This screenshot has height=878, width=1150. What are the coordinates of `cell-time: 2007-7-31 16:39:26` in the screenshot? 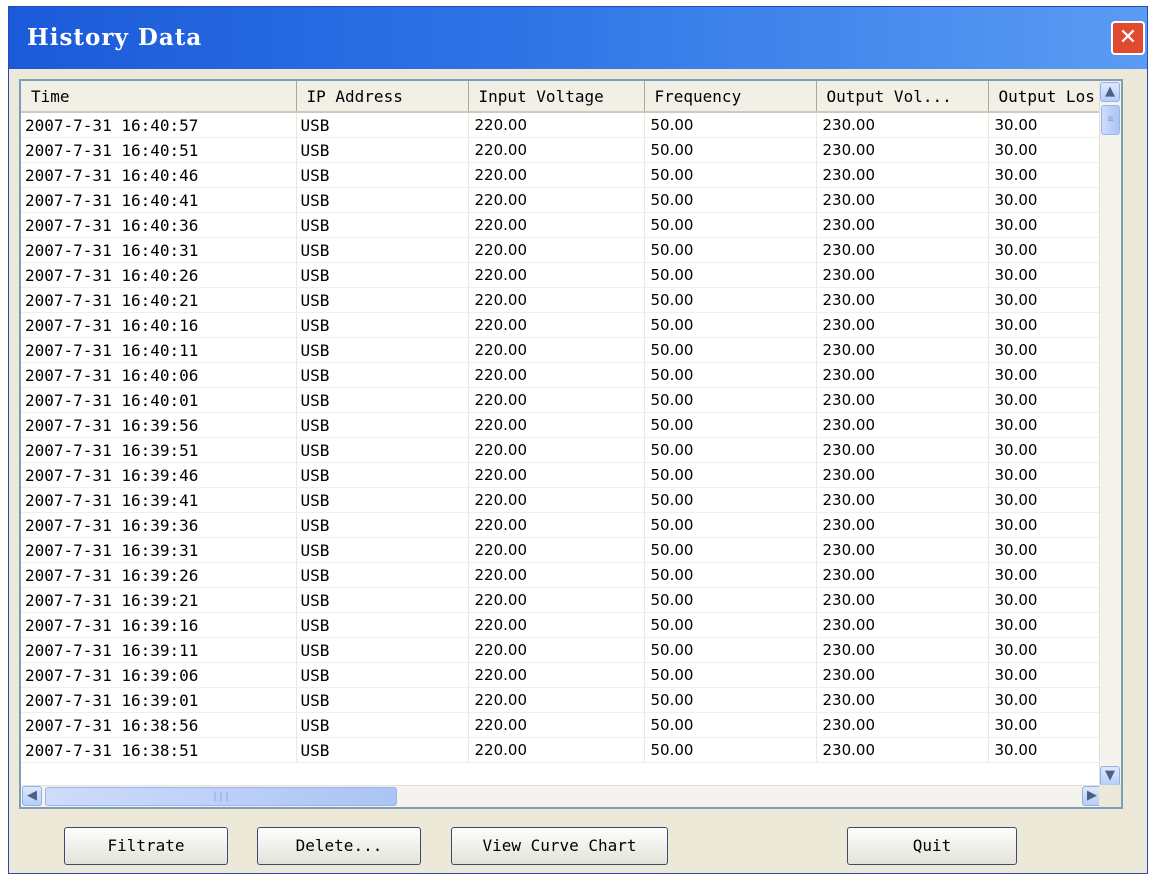 It's located at (159, 575).